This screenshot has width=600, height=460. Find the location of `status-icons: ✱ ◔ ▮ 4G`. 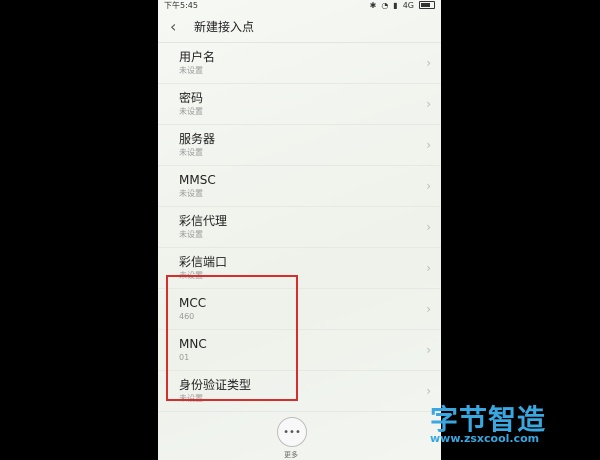

status-icons: ✱ ◔ ▮ 4G is located at coordinates (402, 5).